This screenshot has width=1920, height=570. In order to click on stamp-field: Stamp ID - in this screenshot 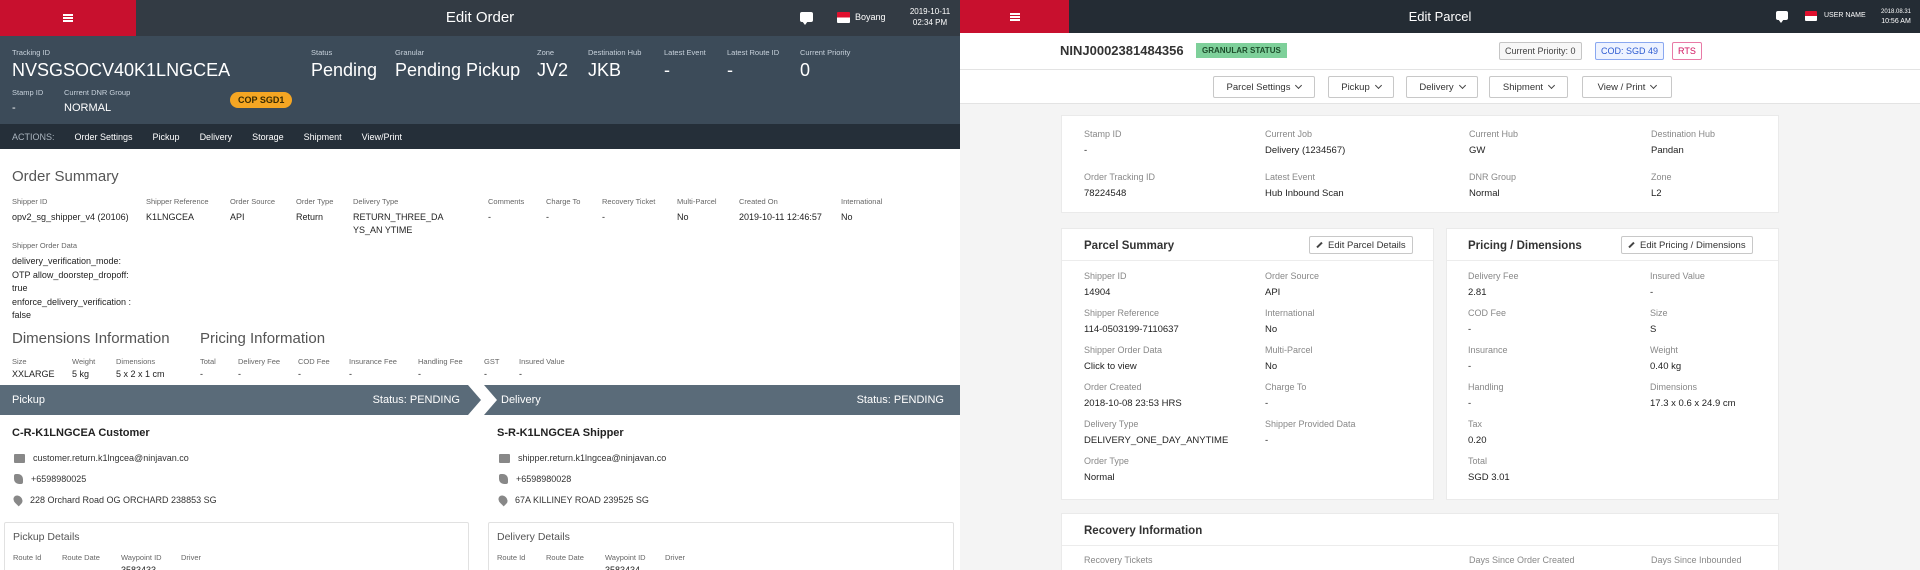, I will do `click(27, 101)`.